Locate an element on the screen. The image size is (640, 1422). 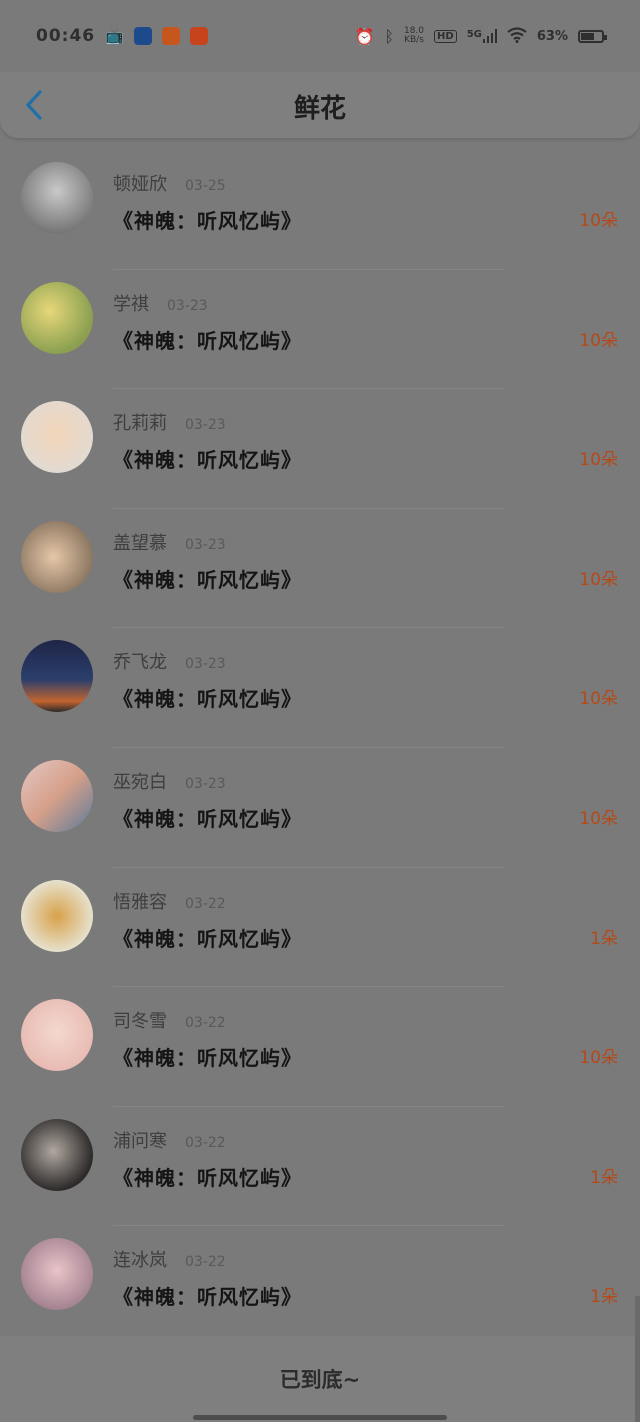
network-speed: 18.0 KB/s is located at coordinates (414, 36).